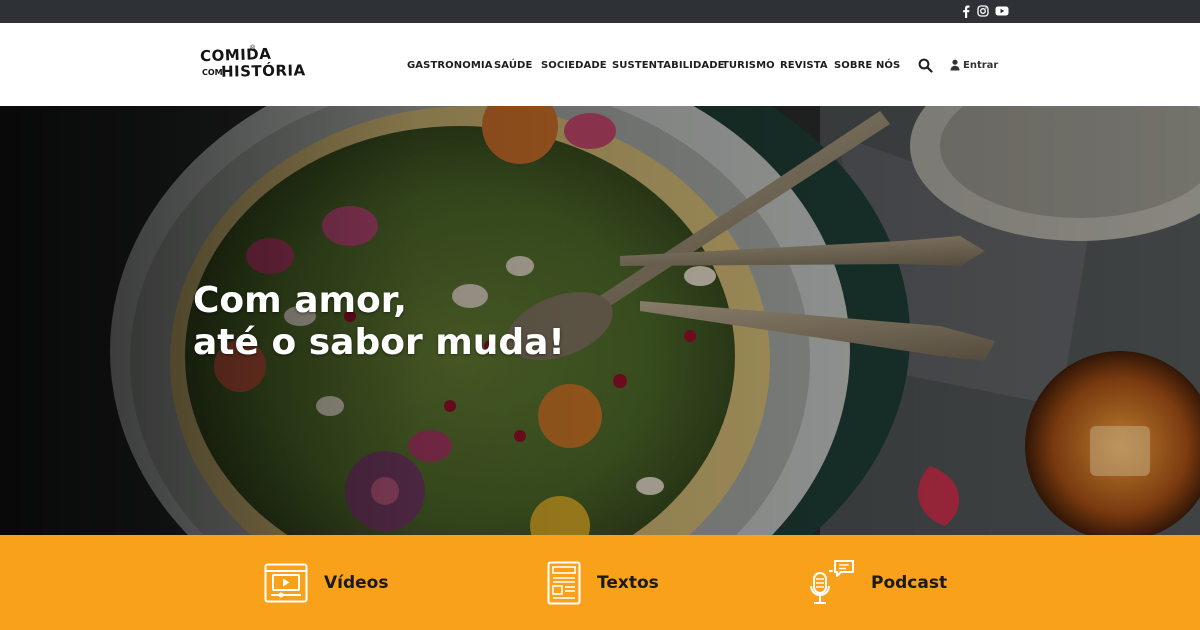 The image size is (1200, 630). Describe the element at coordinates (981, 65) in the screenshot. I see `login-label: Entrar` at that location.